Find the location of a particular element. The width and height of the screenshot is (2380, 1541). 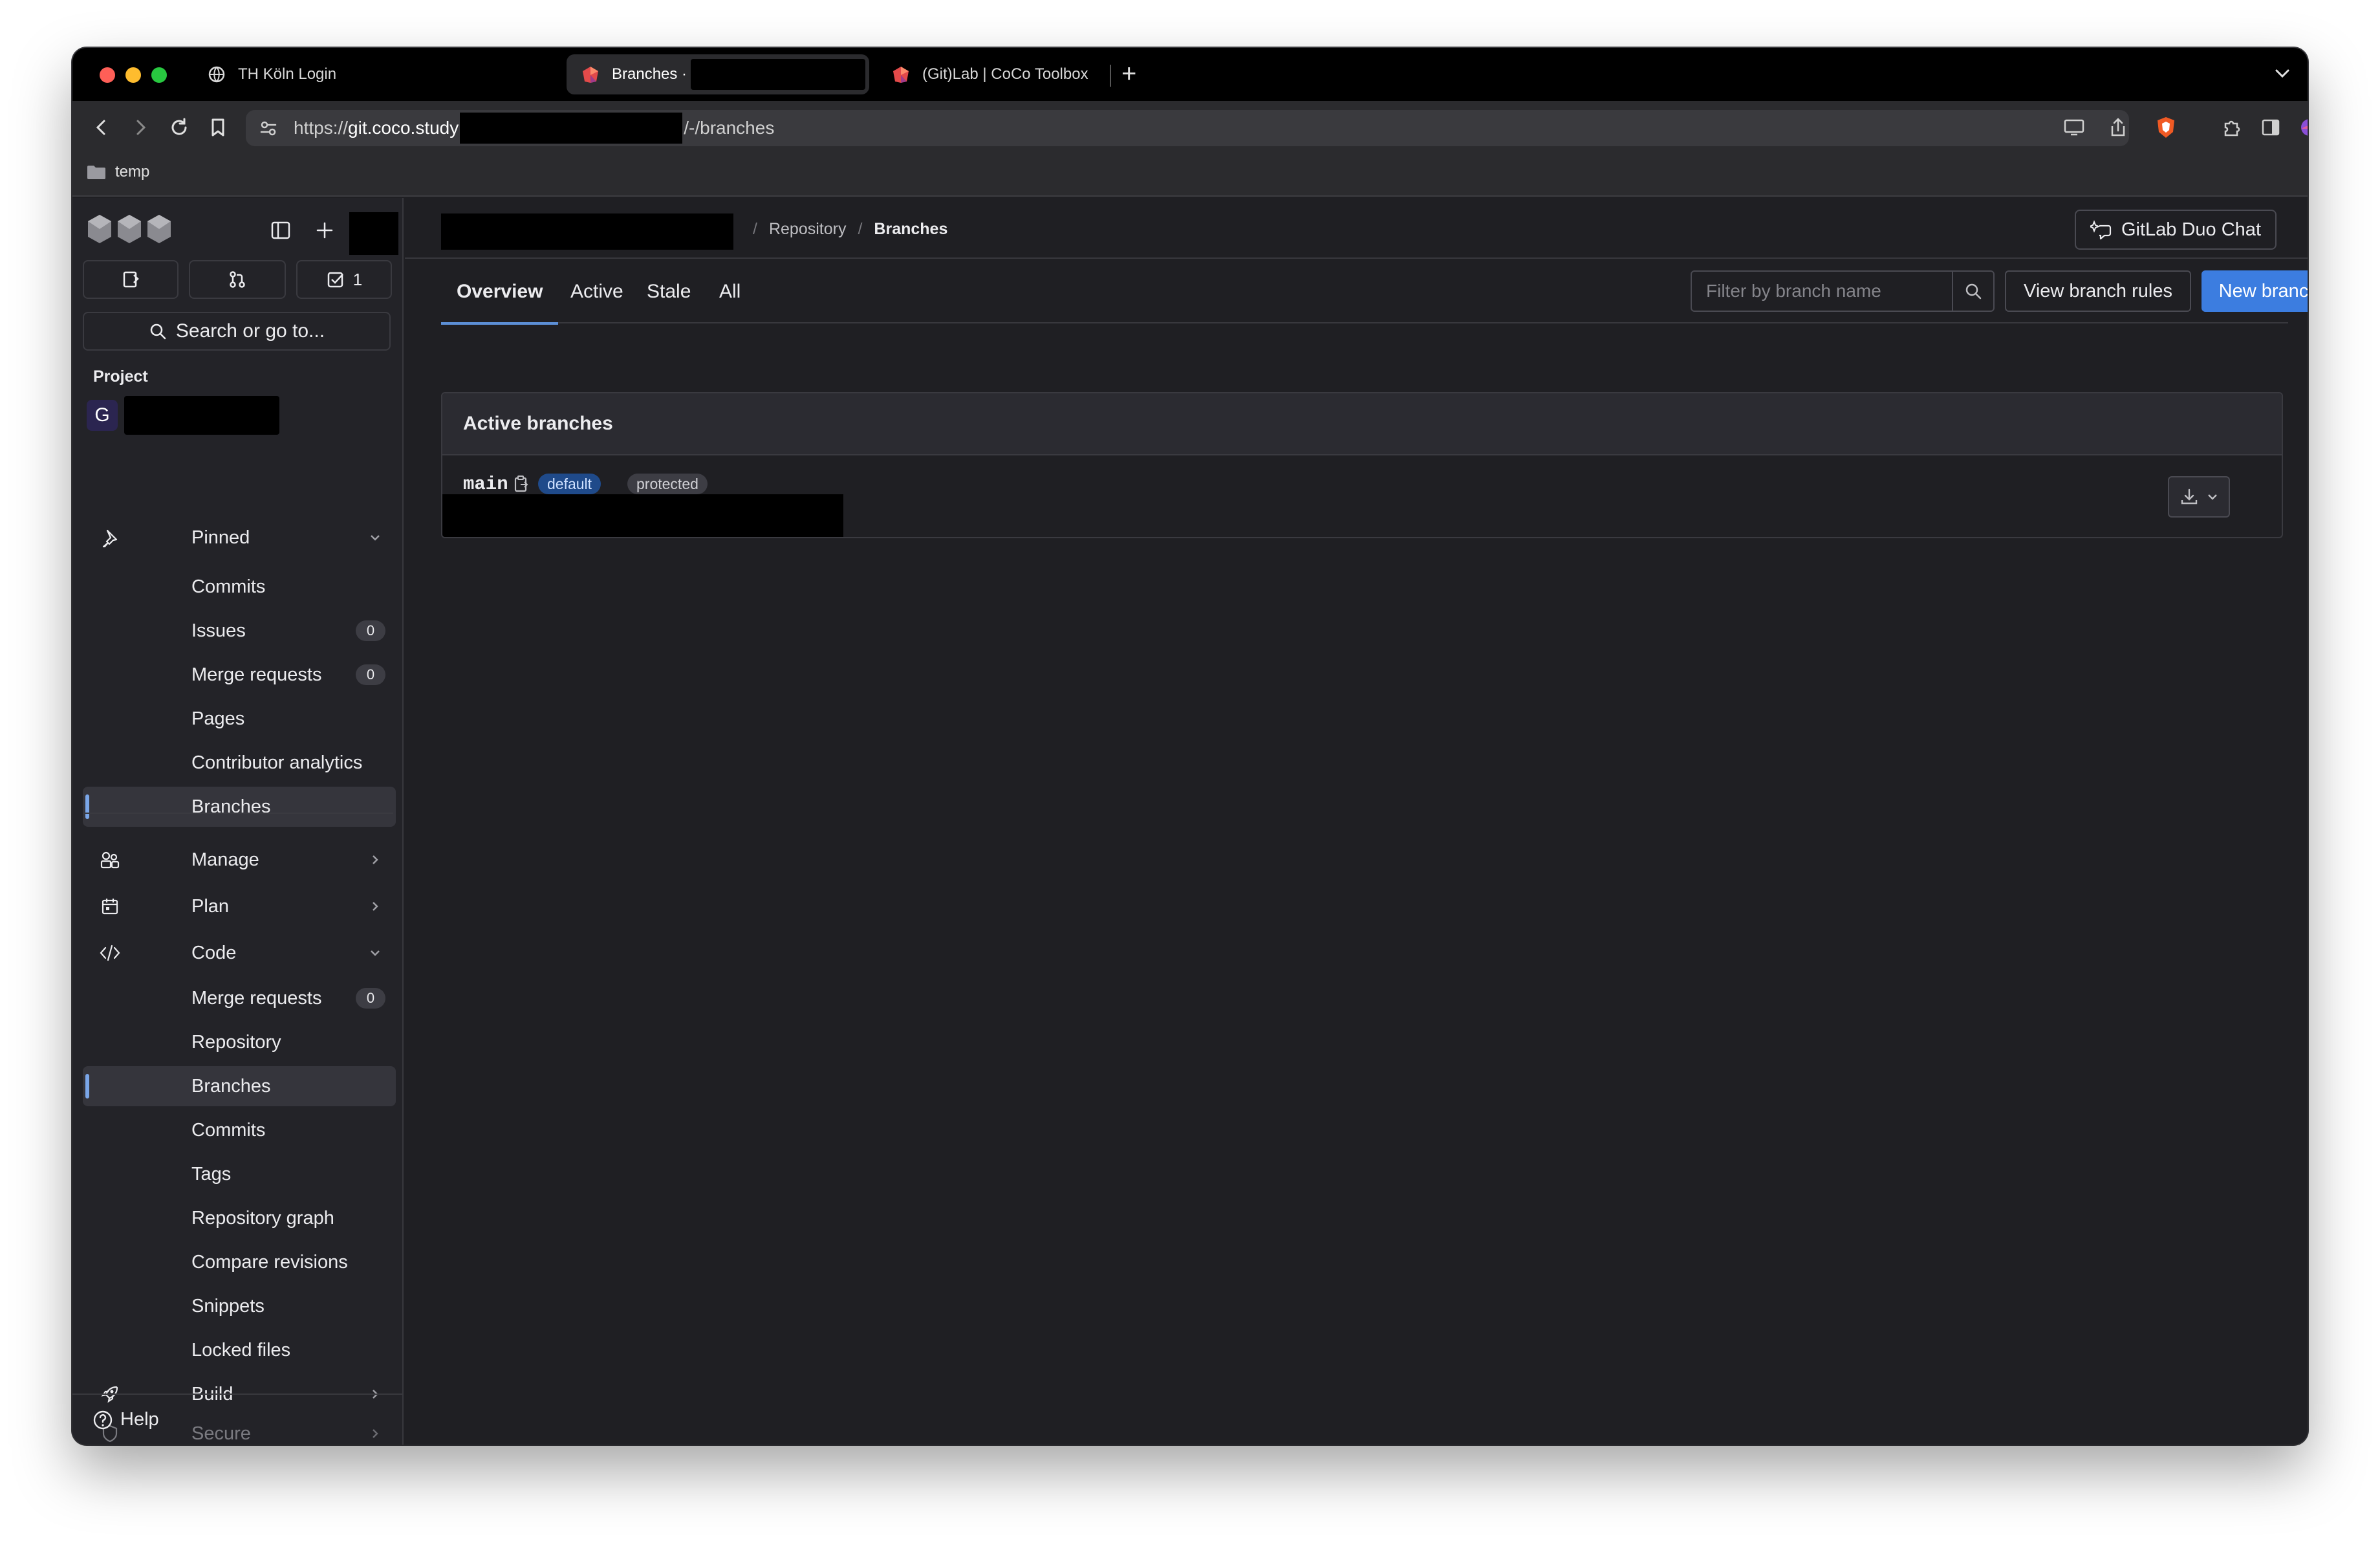

tab-all: All is located at coordinates (730, 291).